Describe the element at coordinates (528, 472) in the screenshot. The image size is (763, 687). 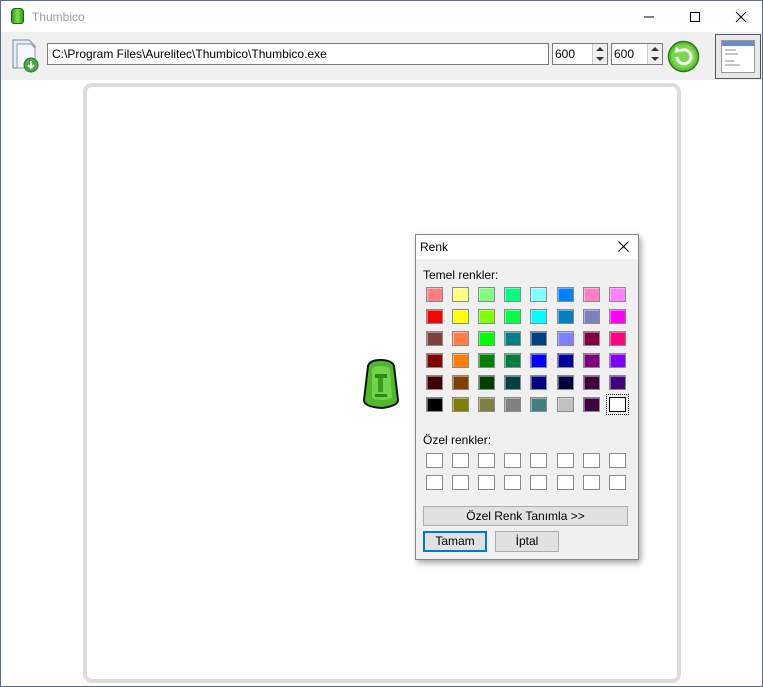
I see `custom-color-grid` at that location.